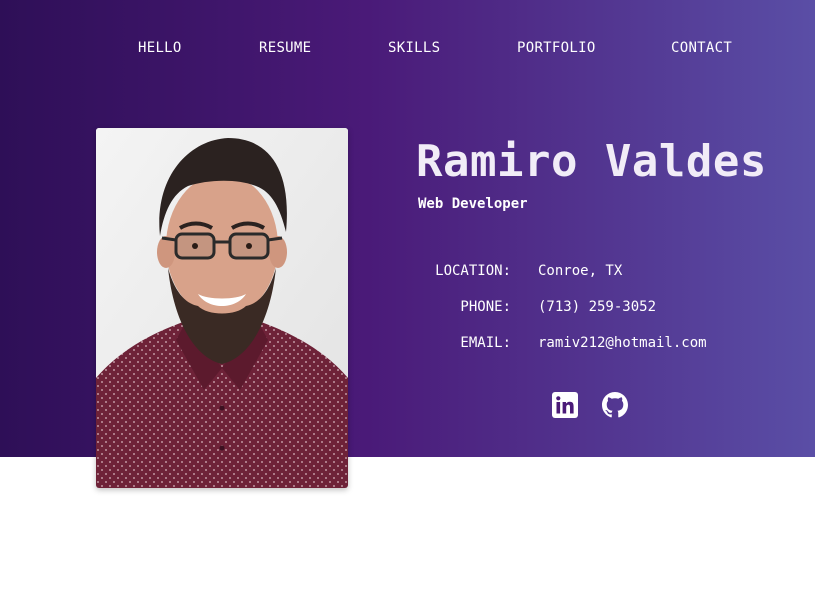 Image resolution: width=815 pixels, height=615 pixels. I want to click on github-icon-graphic, so click(615, 405).